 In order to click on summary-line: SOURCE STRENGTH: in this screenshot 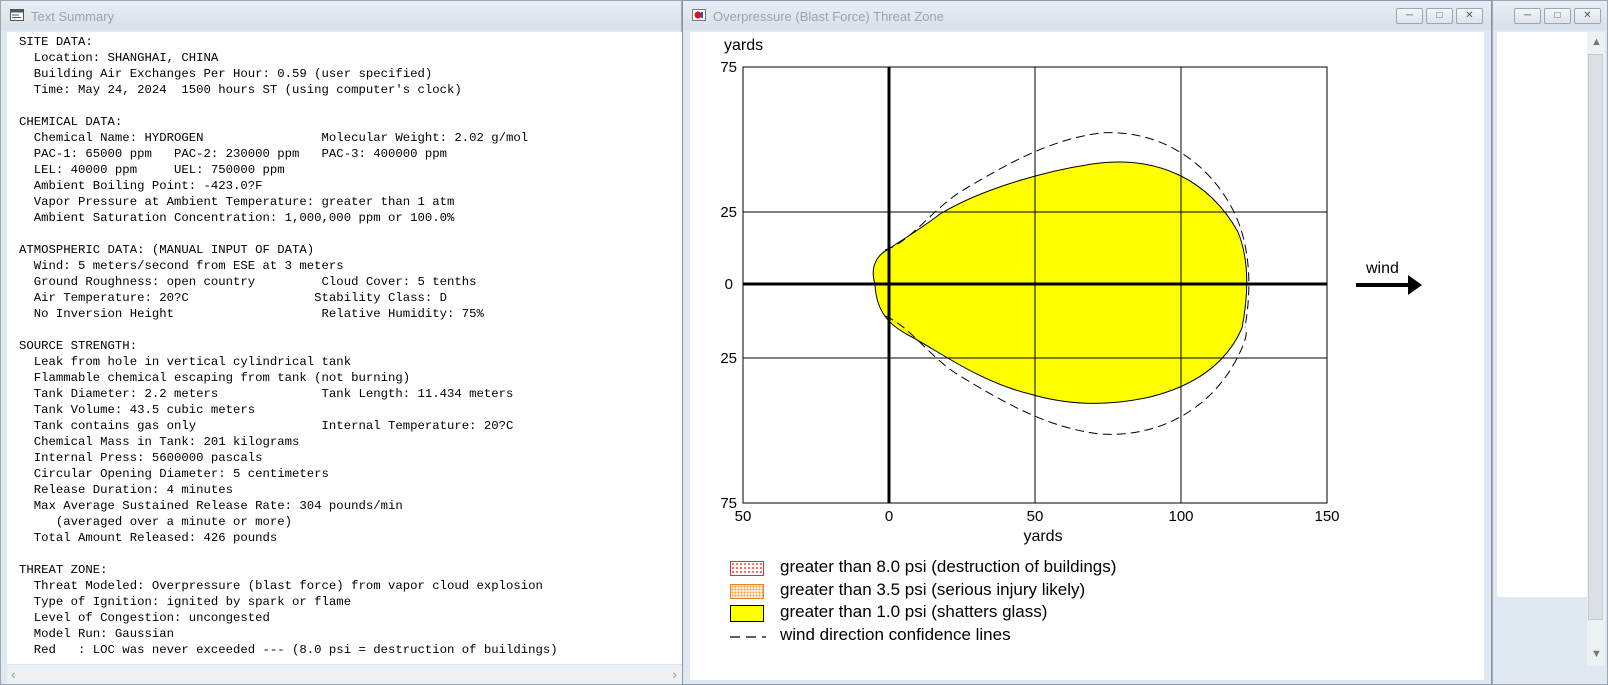, I will do `click(78, 346)`.